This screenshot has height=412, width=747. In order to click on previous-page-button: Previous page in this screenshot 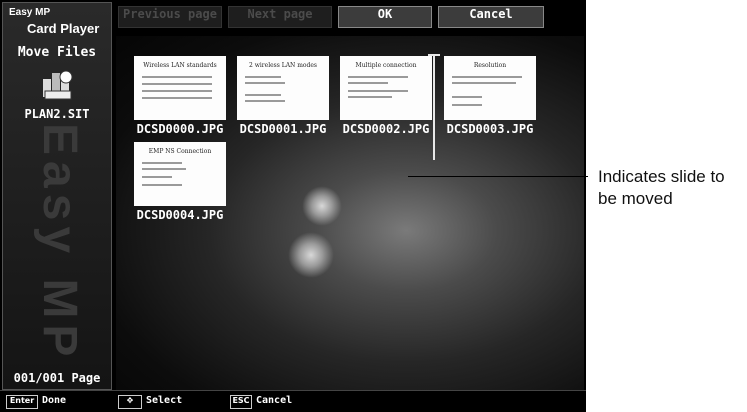, I will do `click(170, 17)`.